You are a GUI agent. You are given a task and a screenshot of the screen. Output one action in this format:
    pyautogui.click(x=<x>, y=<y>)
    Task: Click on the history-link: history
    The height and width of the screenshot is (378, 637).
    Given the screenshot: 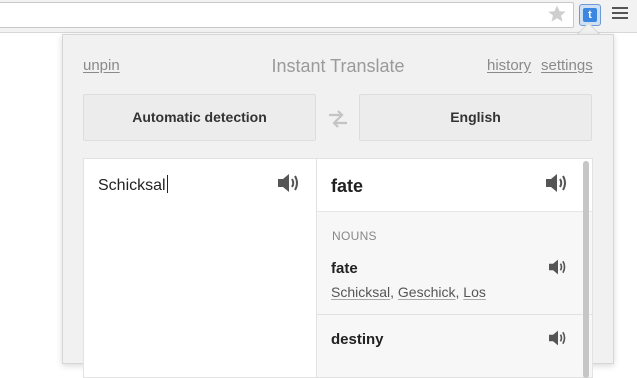 What is the action you would take?
    pyautogui.click(x=509, y=65)
    